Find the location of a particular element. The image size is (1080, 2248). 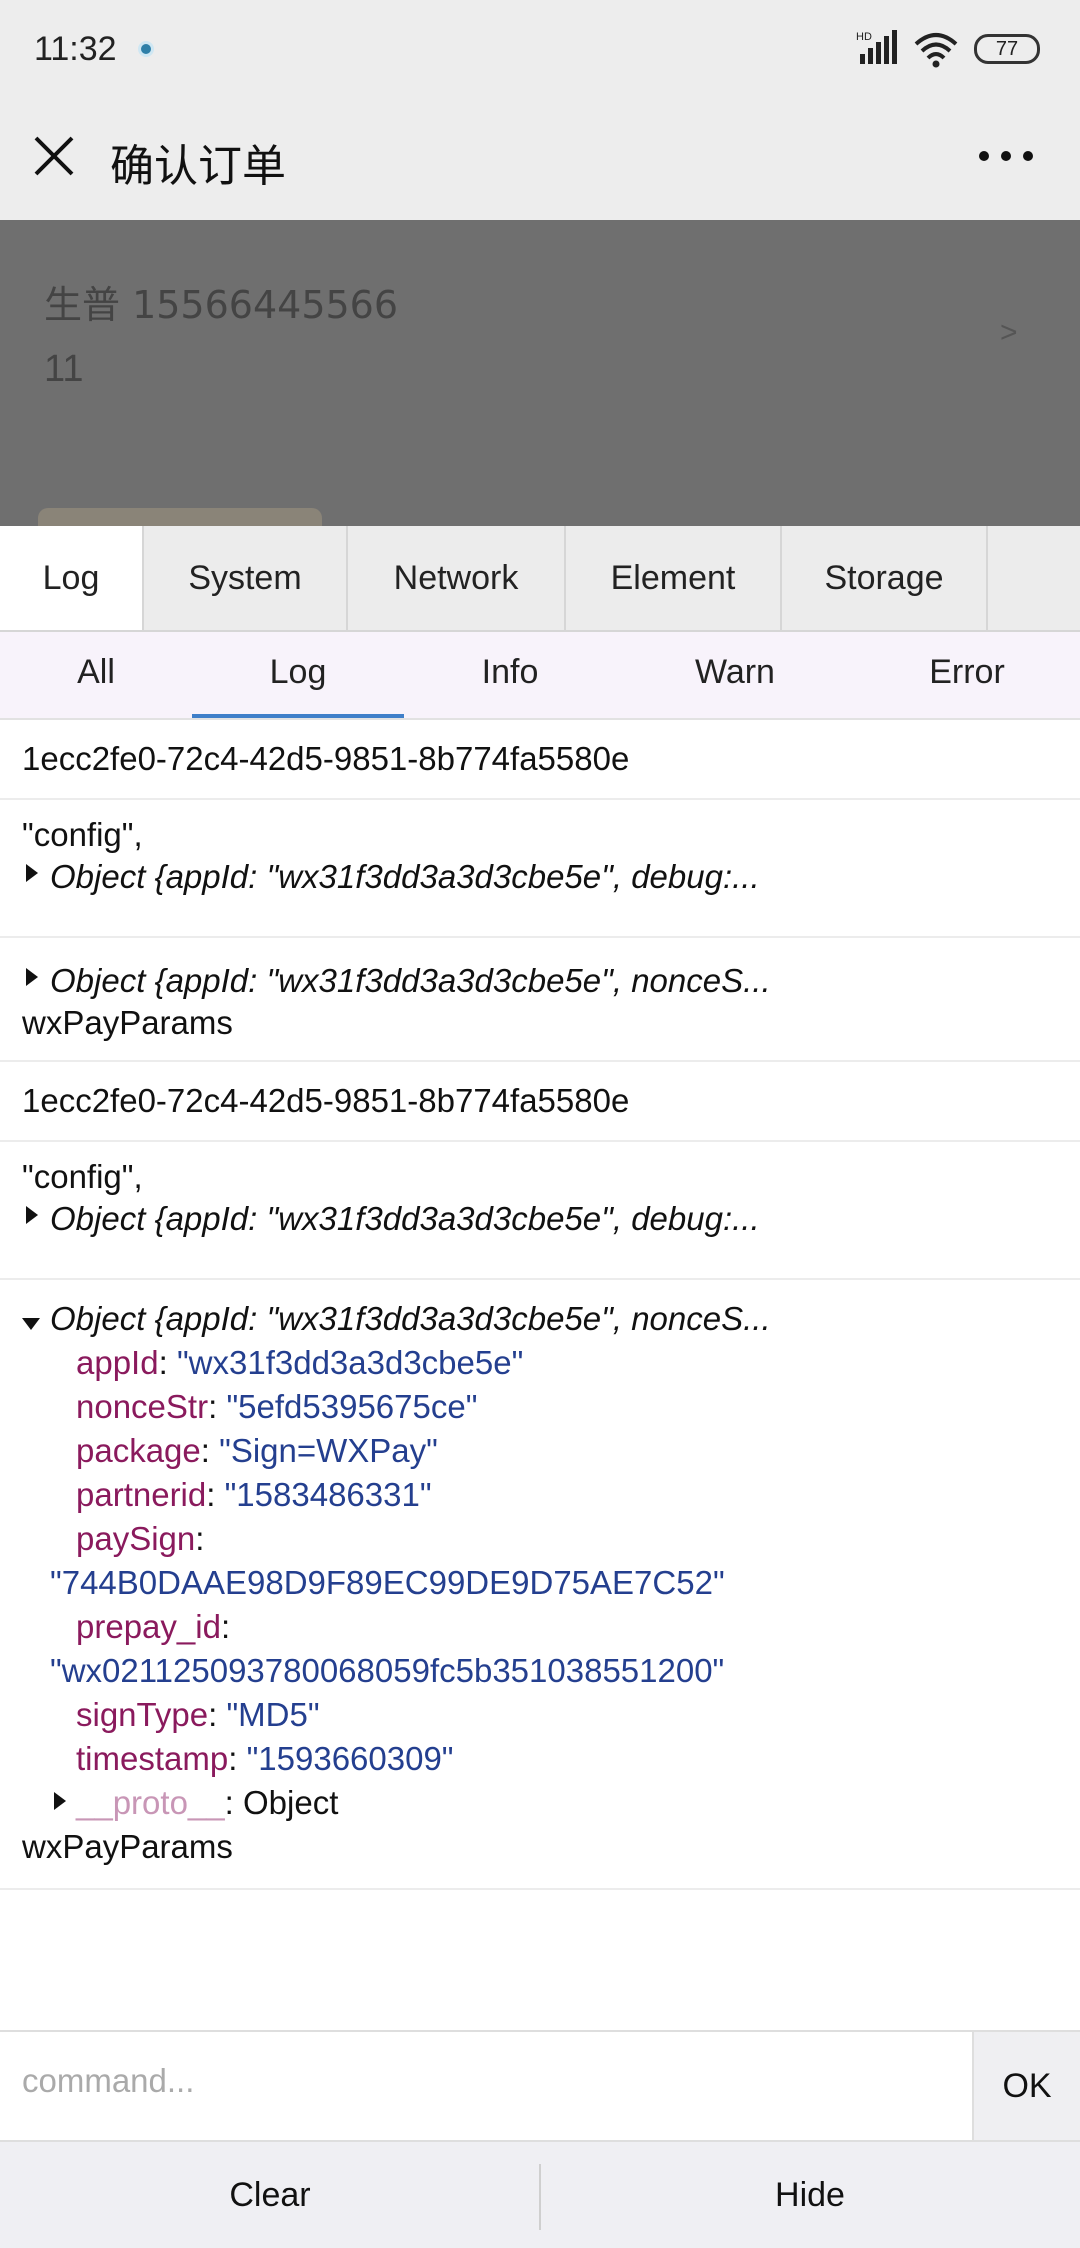

product-thumbnail is located at coordinates (180, 517).